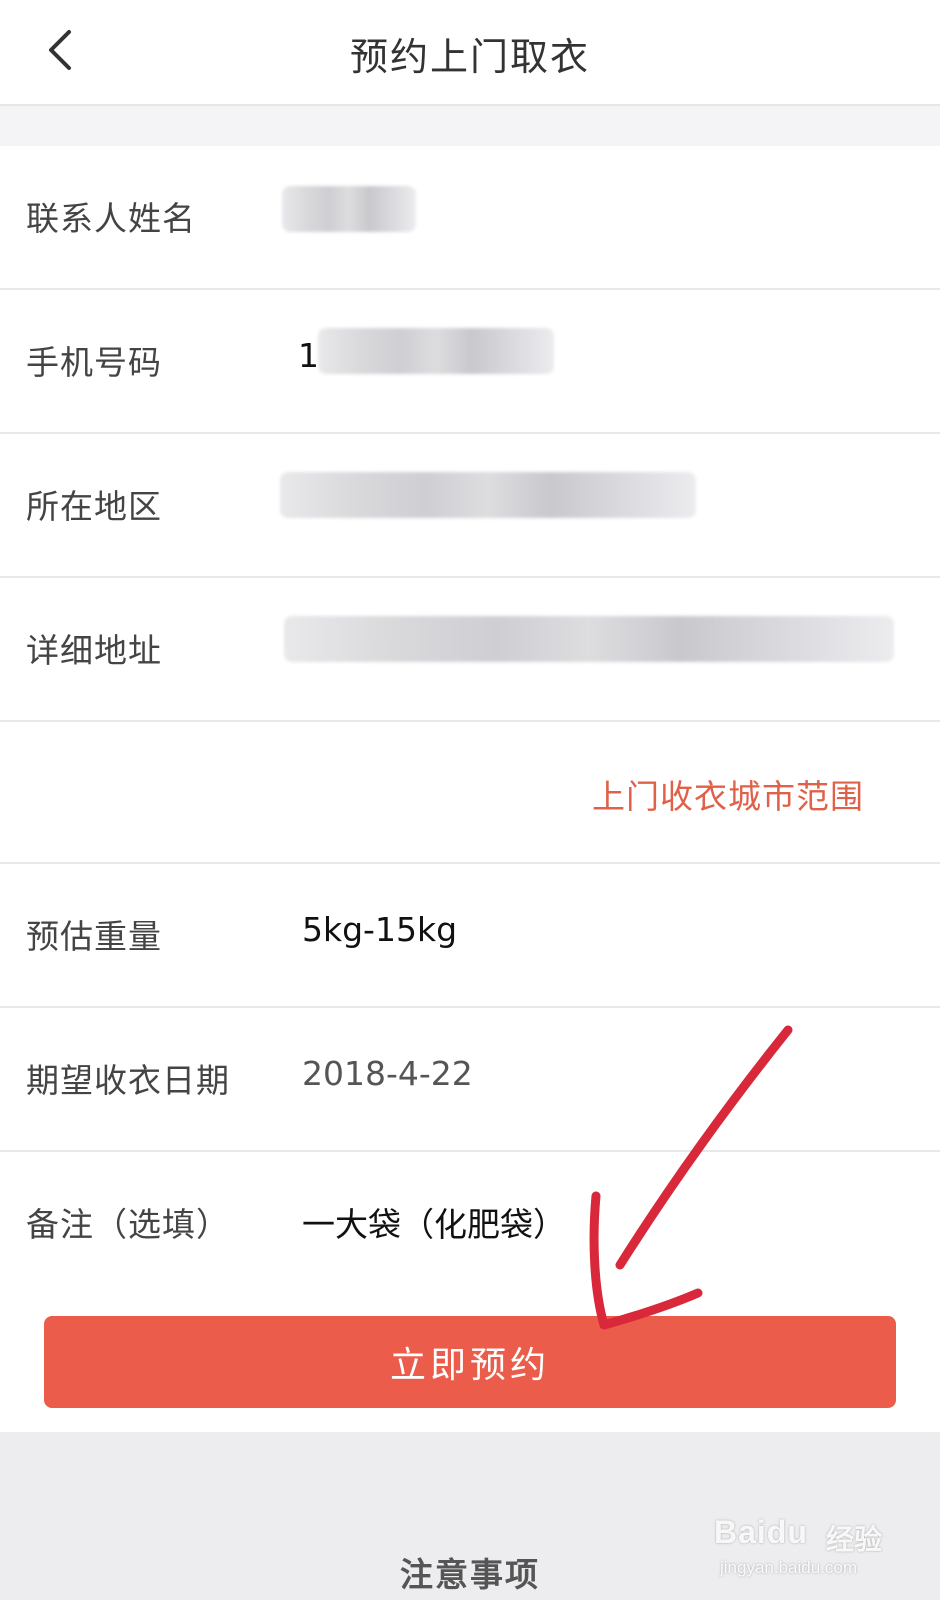 Image resolution: width=940 pixels, height=1600 pixels. What do you see at coordinates (380, 929) in the screenshot?
I see `weight-value: 5kg-15kg` at bounding box center [380, 929].